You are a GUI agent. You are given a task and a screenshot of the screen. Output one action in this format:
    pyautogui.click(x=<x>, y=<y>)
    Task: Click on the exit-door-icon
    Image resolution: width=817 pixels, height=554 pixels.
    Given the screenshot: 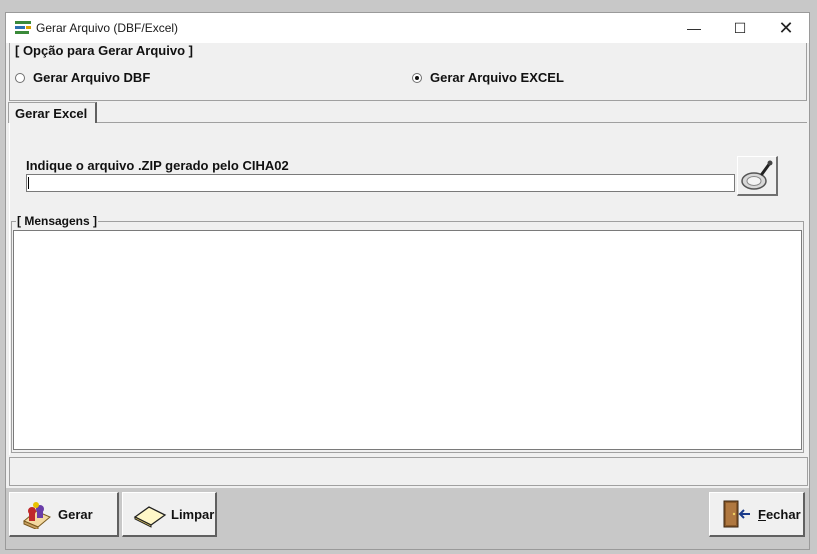 What is the action you would take?
    pyautogui.click(x=737, y=514)
    